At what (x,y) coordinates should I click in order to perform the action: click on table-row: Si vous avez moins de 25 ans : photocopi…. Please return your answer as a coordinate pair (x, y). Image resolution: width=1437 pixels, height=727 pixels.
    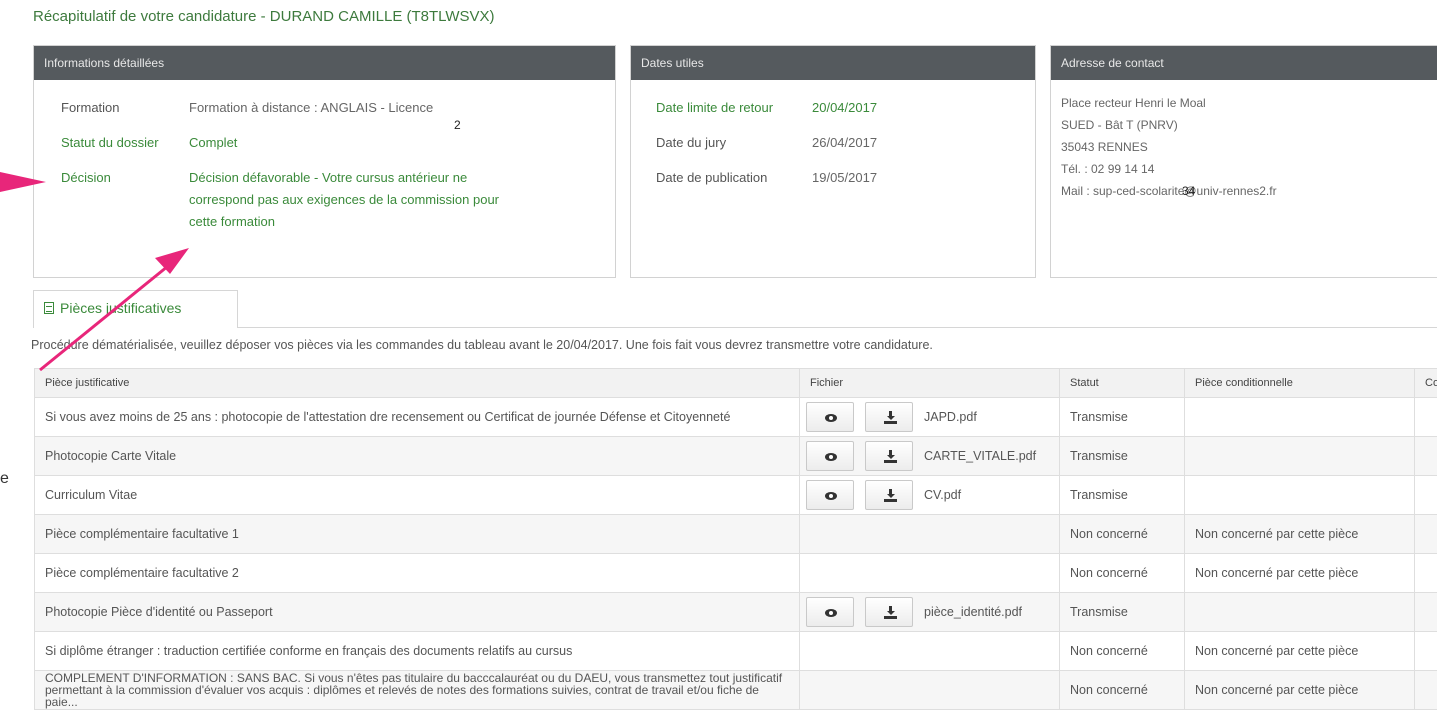
    Looking at the image, I should click on (735, 417).